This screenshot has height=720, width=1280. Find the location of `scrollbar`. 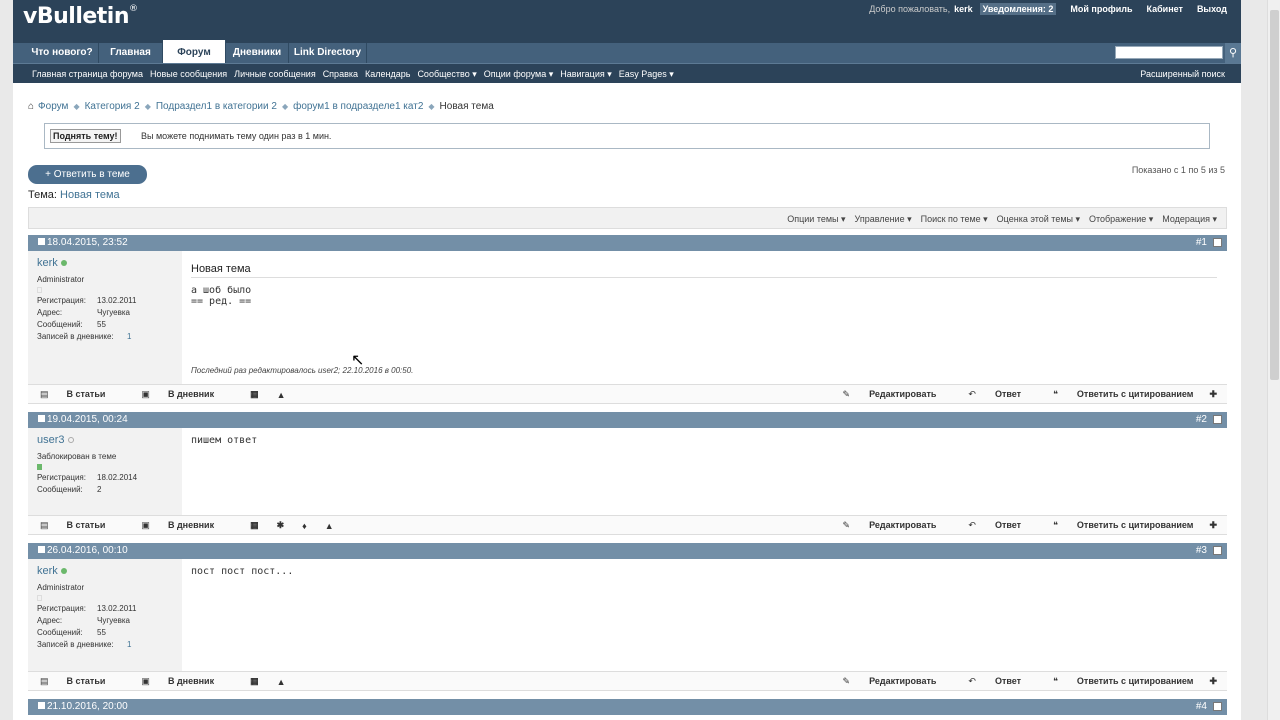

scrollbar is located at coordinates (1273, 360).